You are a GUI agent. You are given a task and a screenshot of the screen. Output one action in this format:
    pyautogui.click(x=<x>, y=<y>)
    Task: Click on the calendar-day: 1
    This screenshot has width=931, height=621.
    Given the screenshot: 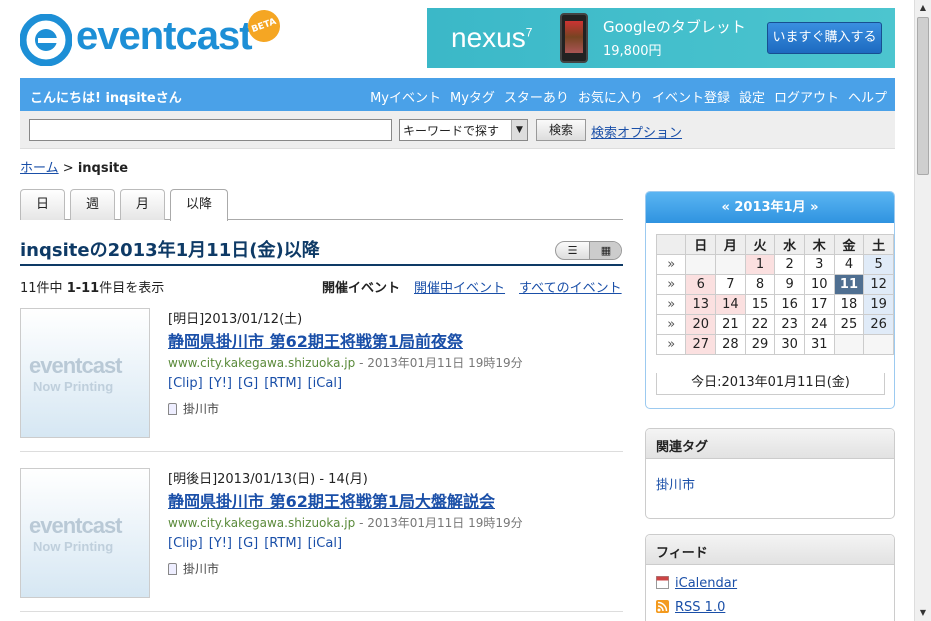 What is the action you would take?
    pyautogui.click(x=760, y=264)
    